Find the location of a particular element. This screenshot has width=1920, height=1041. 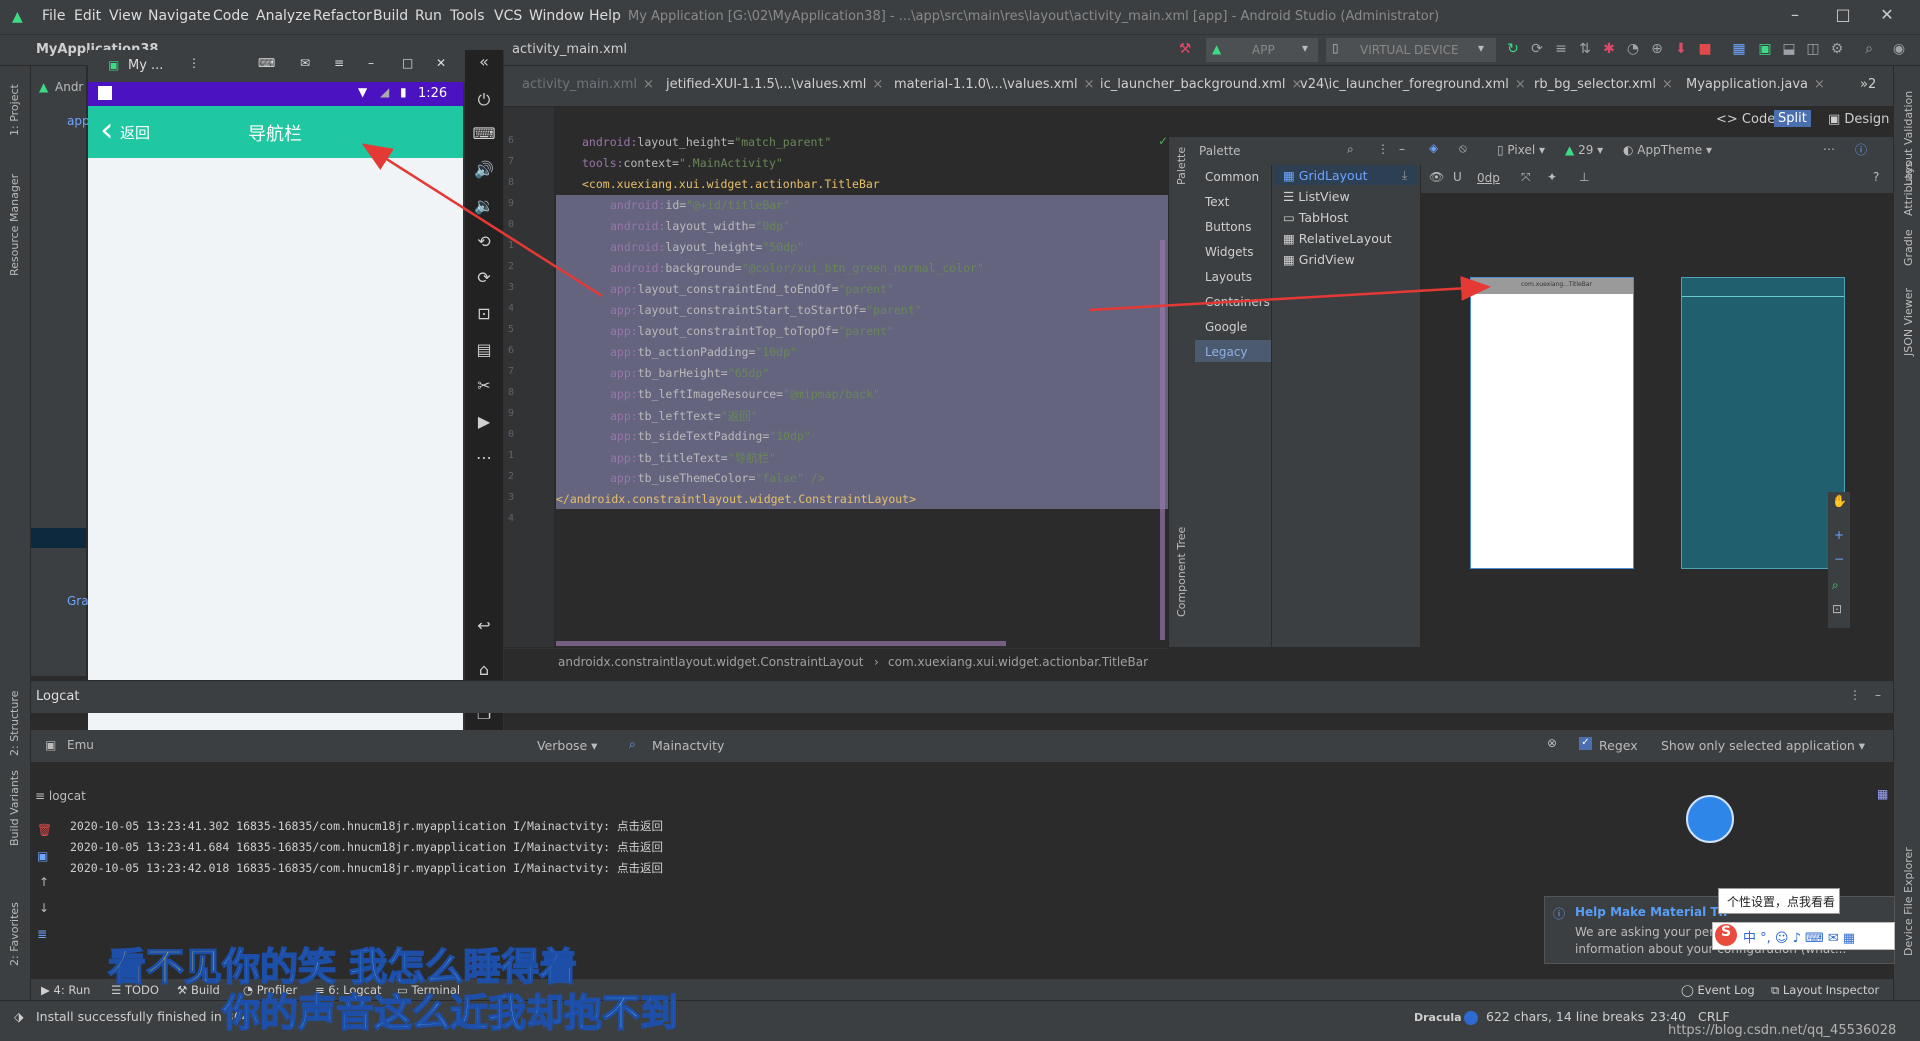

arrow-to-design-preview is located at coordinates (1290, 293).